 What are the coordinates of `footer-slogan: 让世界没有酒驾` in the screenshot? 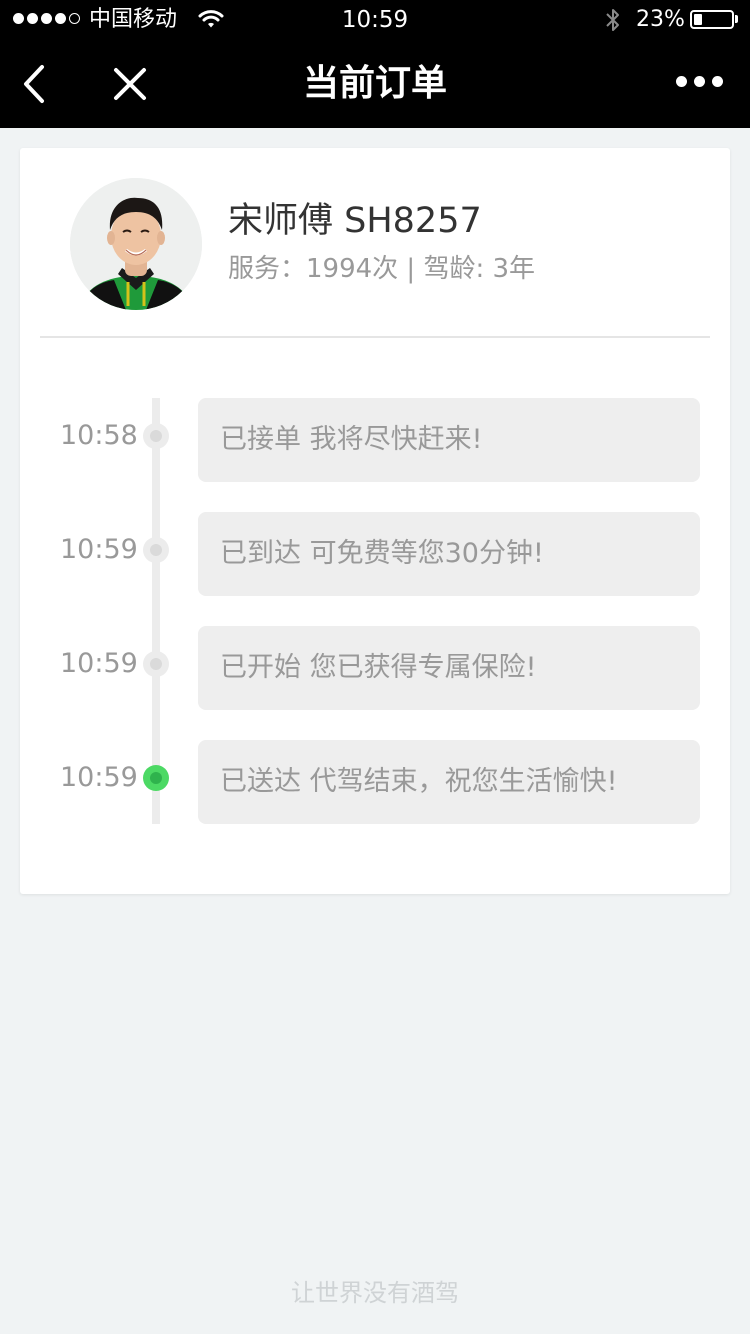 It's located at (375, 1293).